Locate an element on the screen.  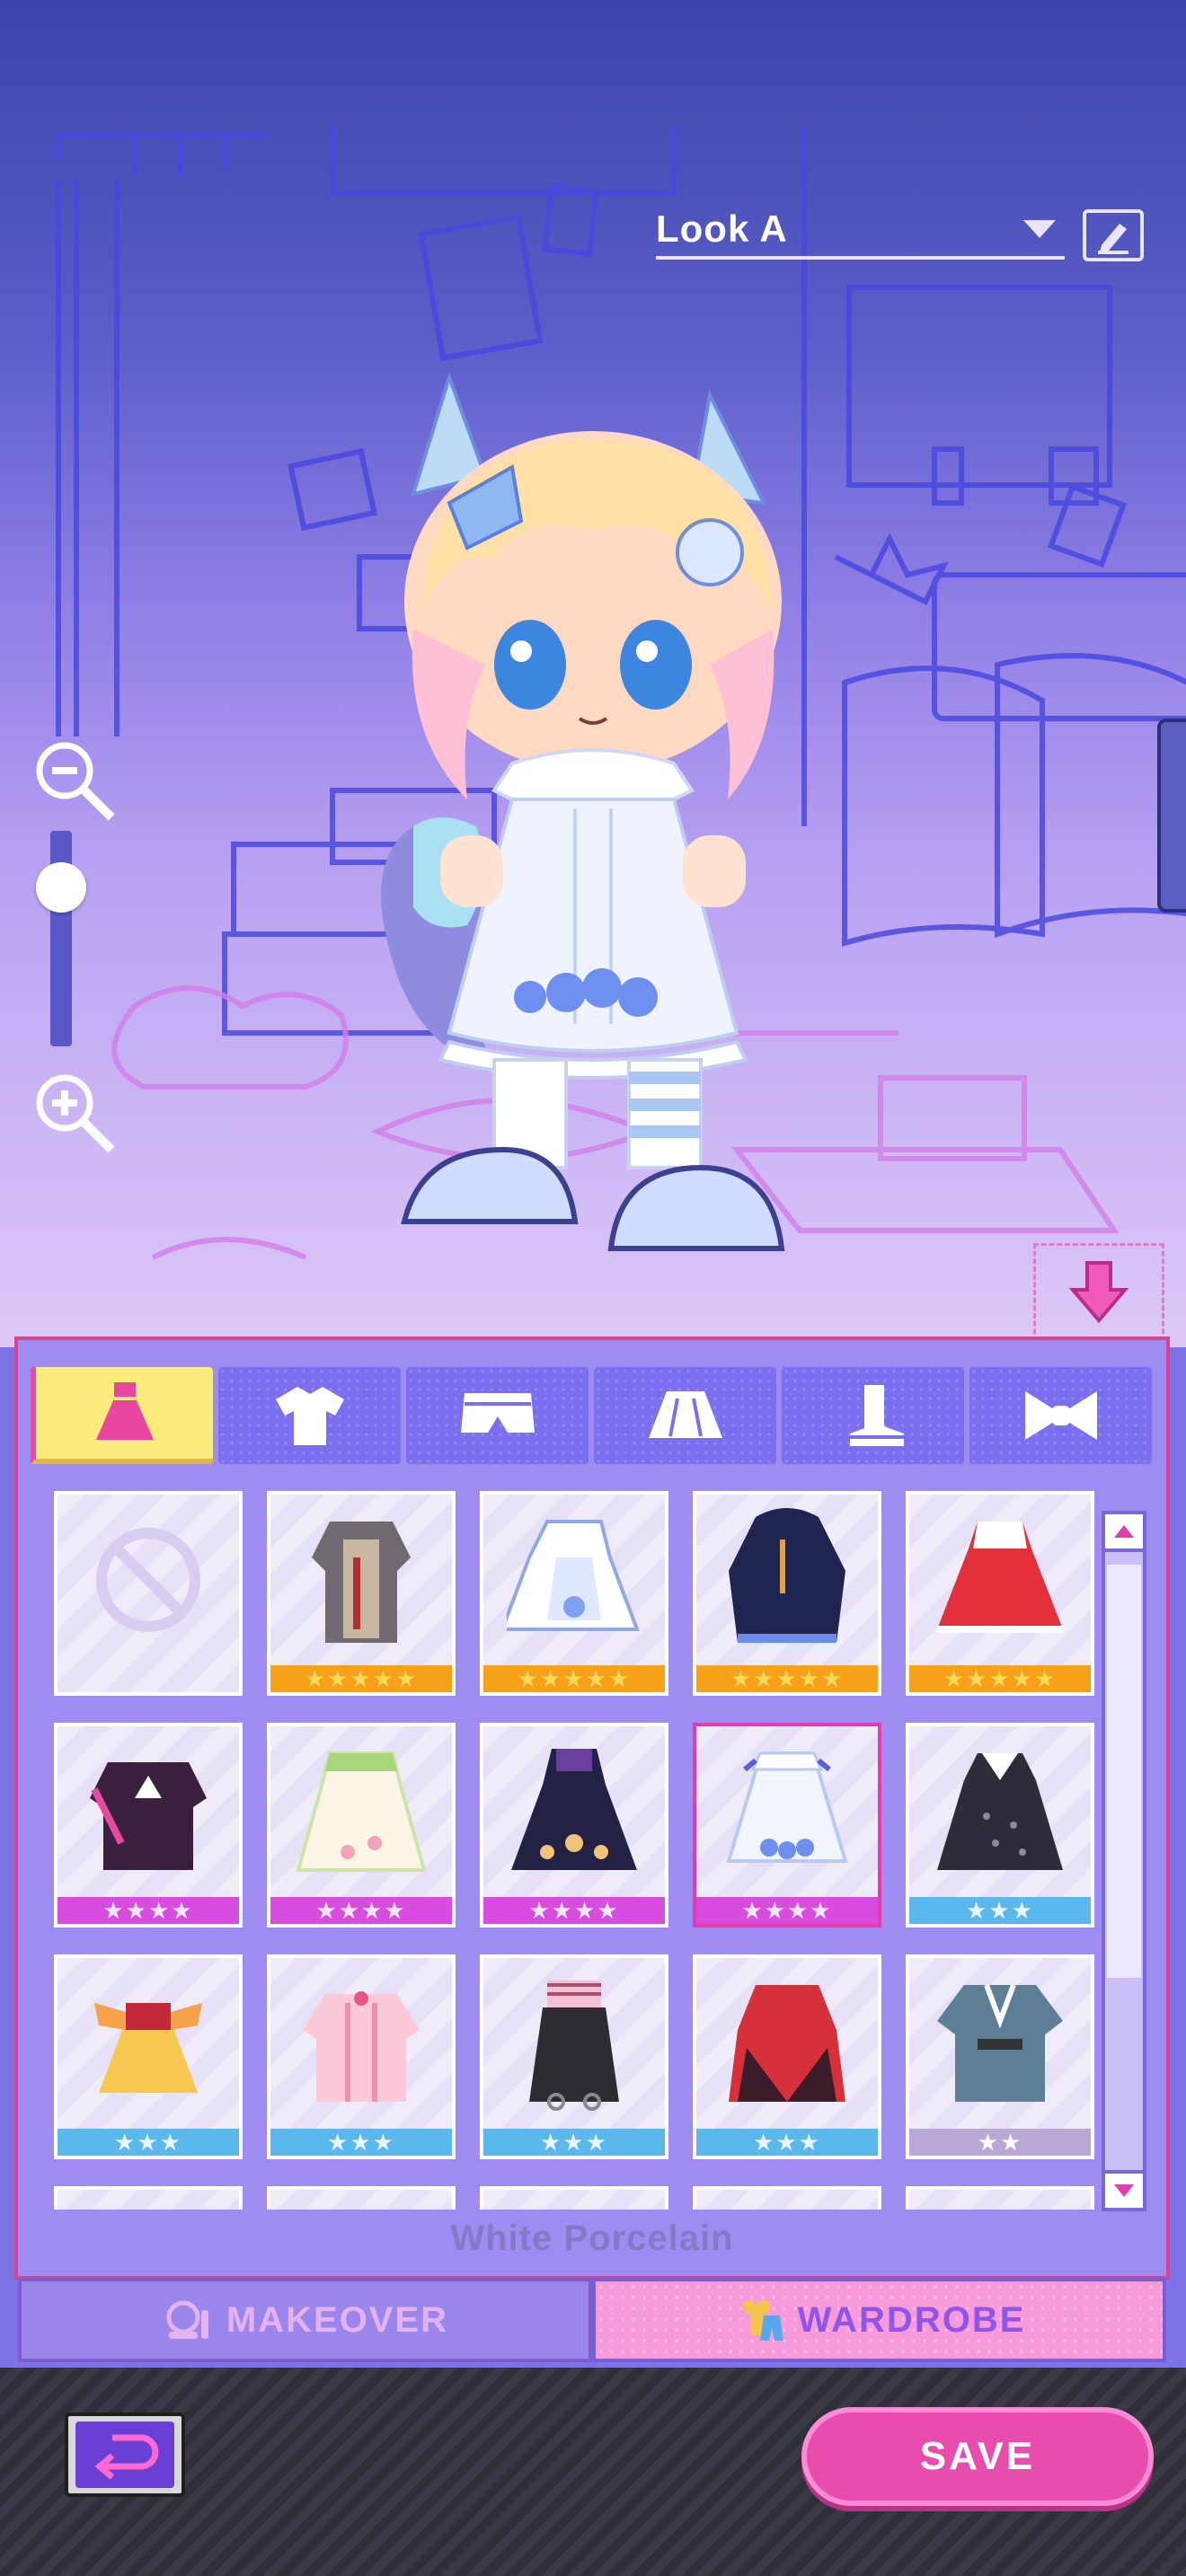
back-button is located at coordinates (125, 2455).